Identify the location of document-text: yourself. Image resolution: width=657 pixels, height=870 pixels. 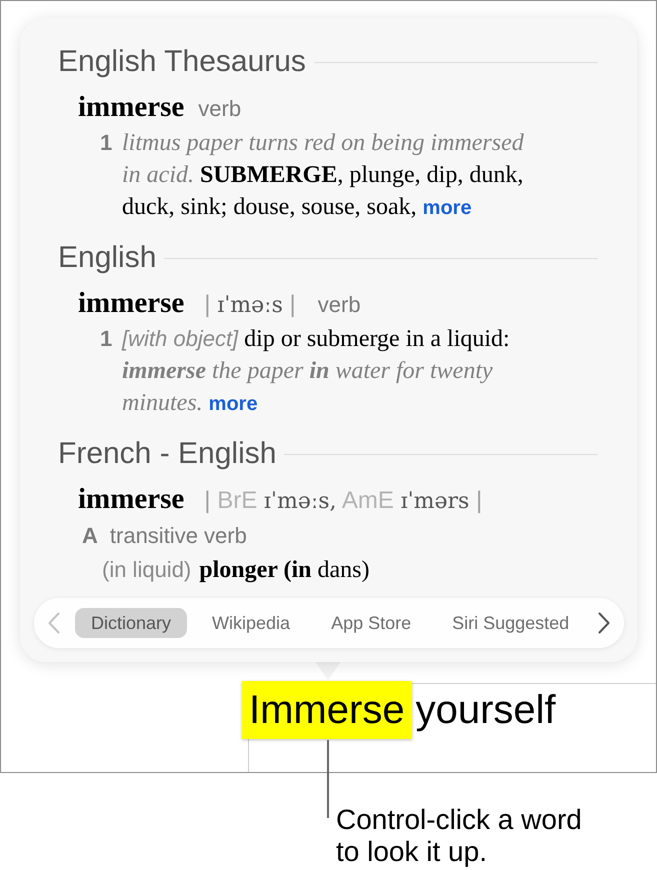
(486, 710).